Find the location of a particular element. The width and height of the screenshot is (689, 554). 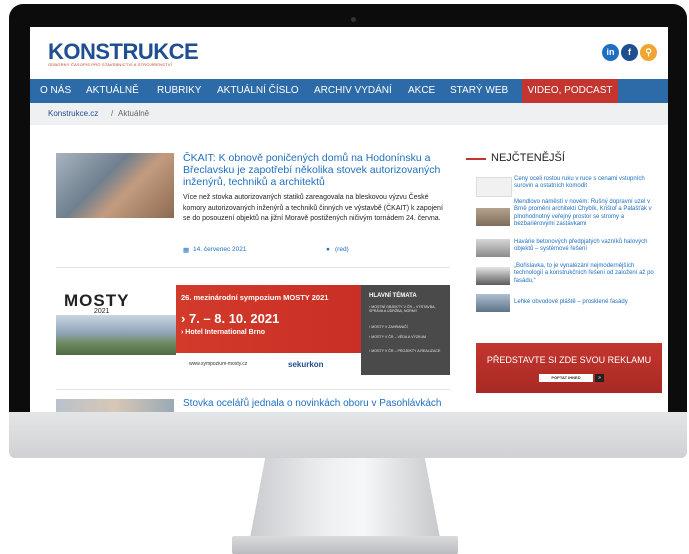

banner-symposium: 26. mezinárodní sympozium MOSTY 2021 is located at coordinates (255, 297).